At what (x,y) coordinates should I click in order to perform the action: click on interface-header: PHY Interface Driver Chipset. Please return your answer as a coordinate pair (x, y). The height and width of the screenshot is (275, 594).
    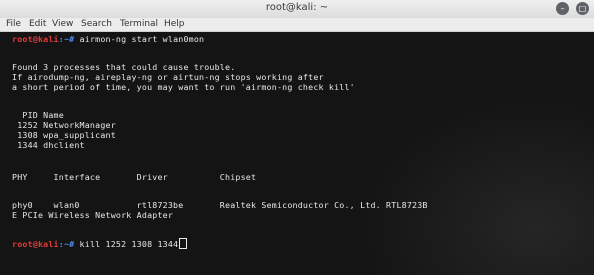
    Looking at the image, I should click on (134, 177).